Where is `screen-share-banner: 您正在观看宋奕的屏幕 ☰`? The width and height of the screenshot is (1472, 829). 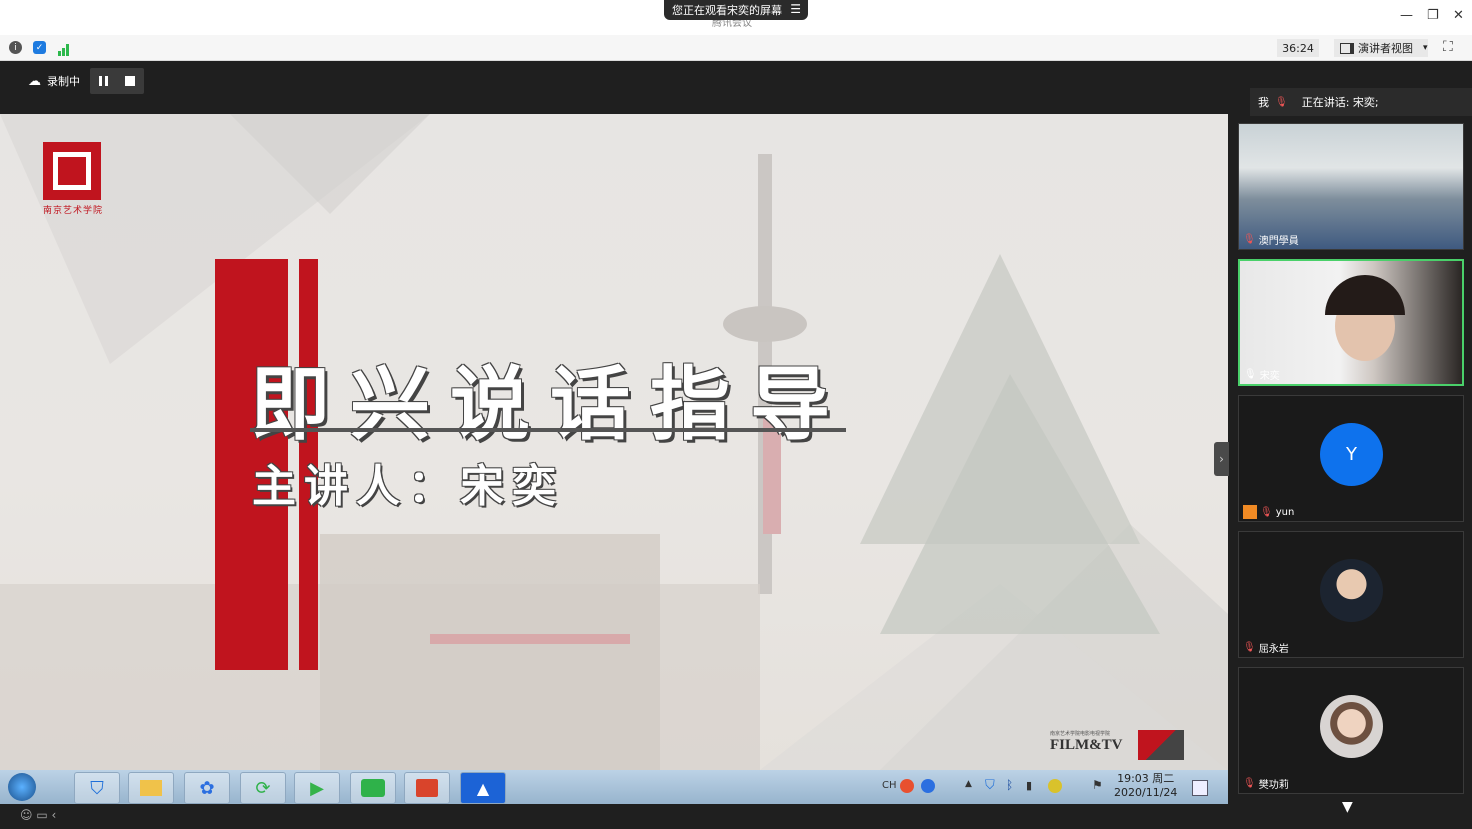
screen-share-banner: 您正在观看宋奕的屏幕 ☰ is located at coordinates (736, 10).